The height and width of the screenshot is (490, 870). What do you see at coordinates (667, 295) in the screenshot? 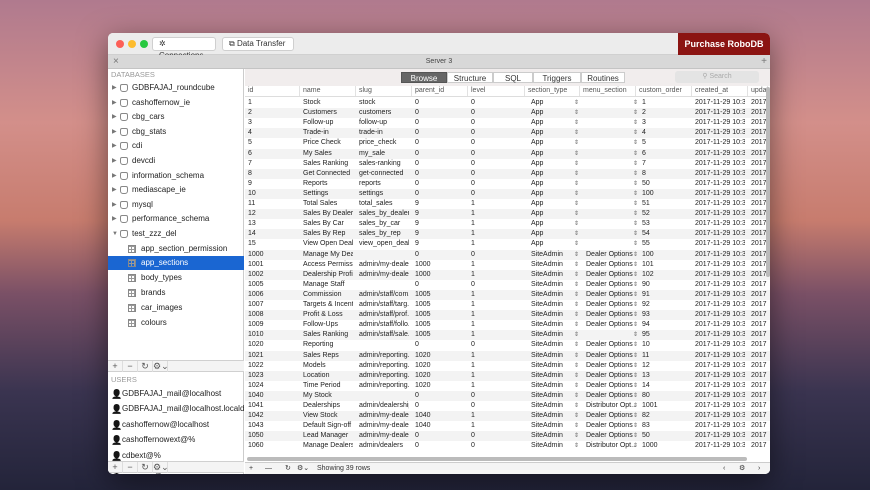
I see `cell-custom_order: 91` at bounding box center [667, 295].